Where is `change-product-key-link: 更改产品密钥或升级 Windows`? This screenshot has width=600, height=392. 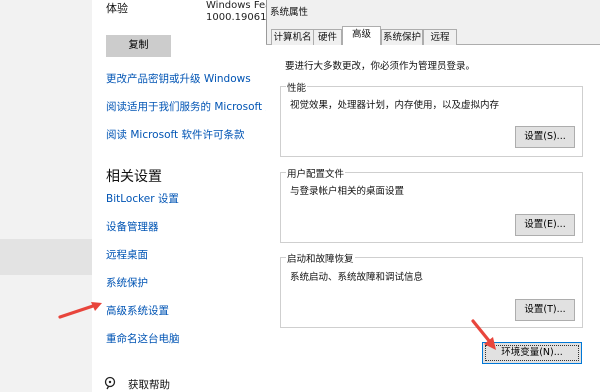 change-product-key-link: 更改产品密钥或升级 Windows is located at coordinates (178, 78).